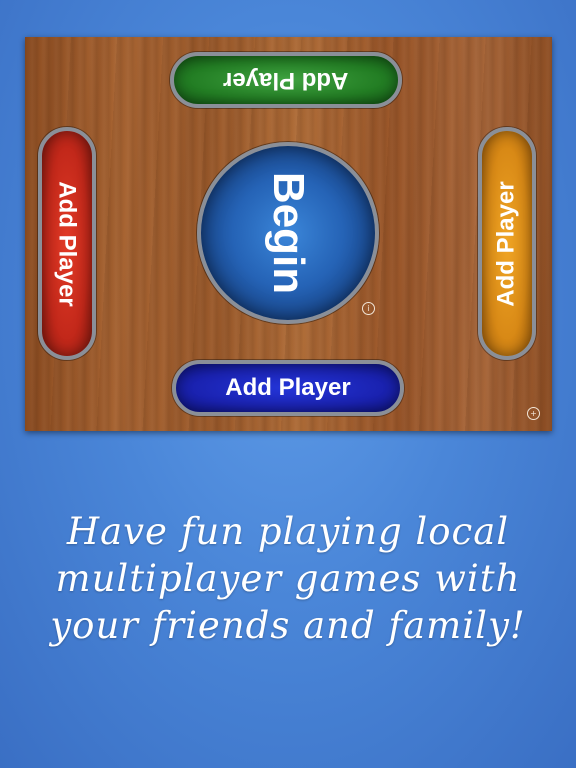 This screenshot has height=768, width=576. I want to click on add-player-top-label: Add Player, so click(286, 80).